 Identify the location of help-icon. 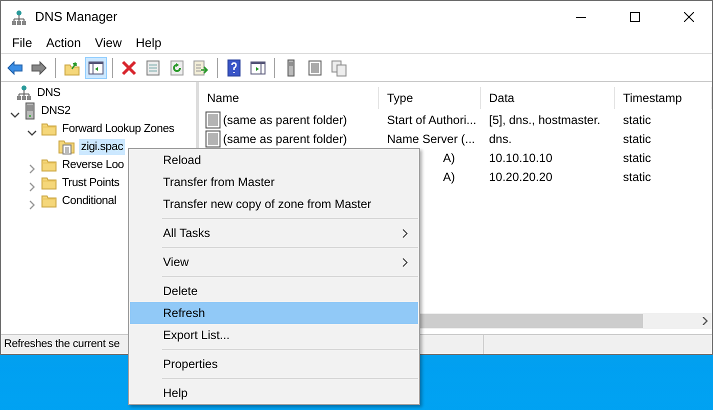
(234, 67).